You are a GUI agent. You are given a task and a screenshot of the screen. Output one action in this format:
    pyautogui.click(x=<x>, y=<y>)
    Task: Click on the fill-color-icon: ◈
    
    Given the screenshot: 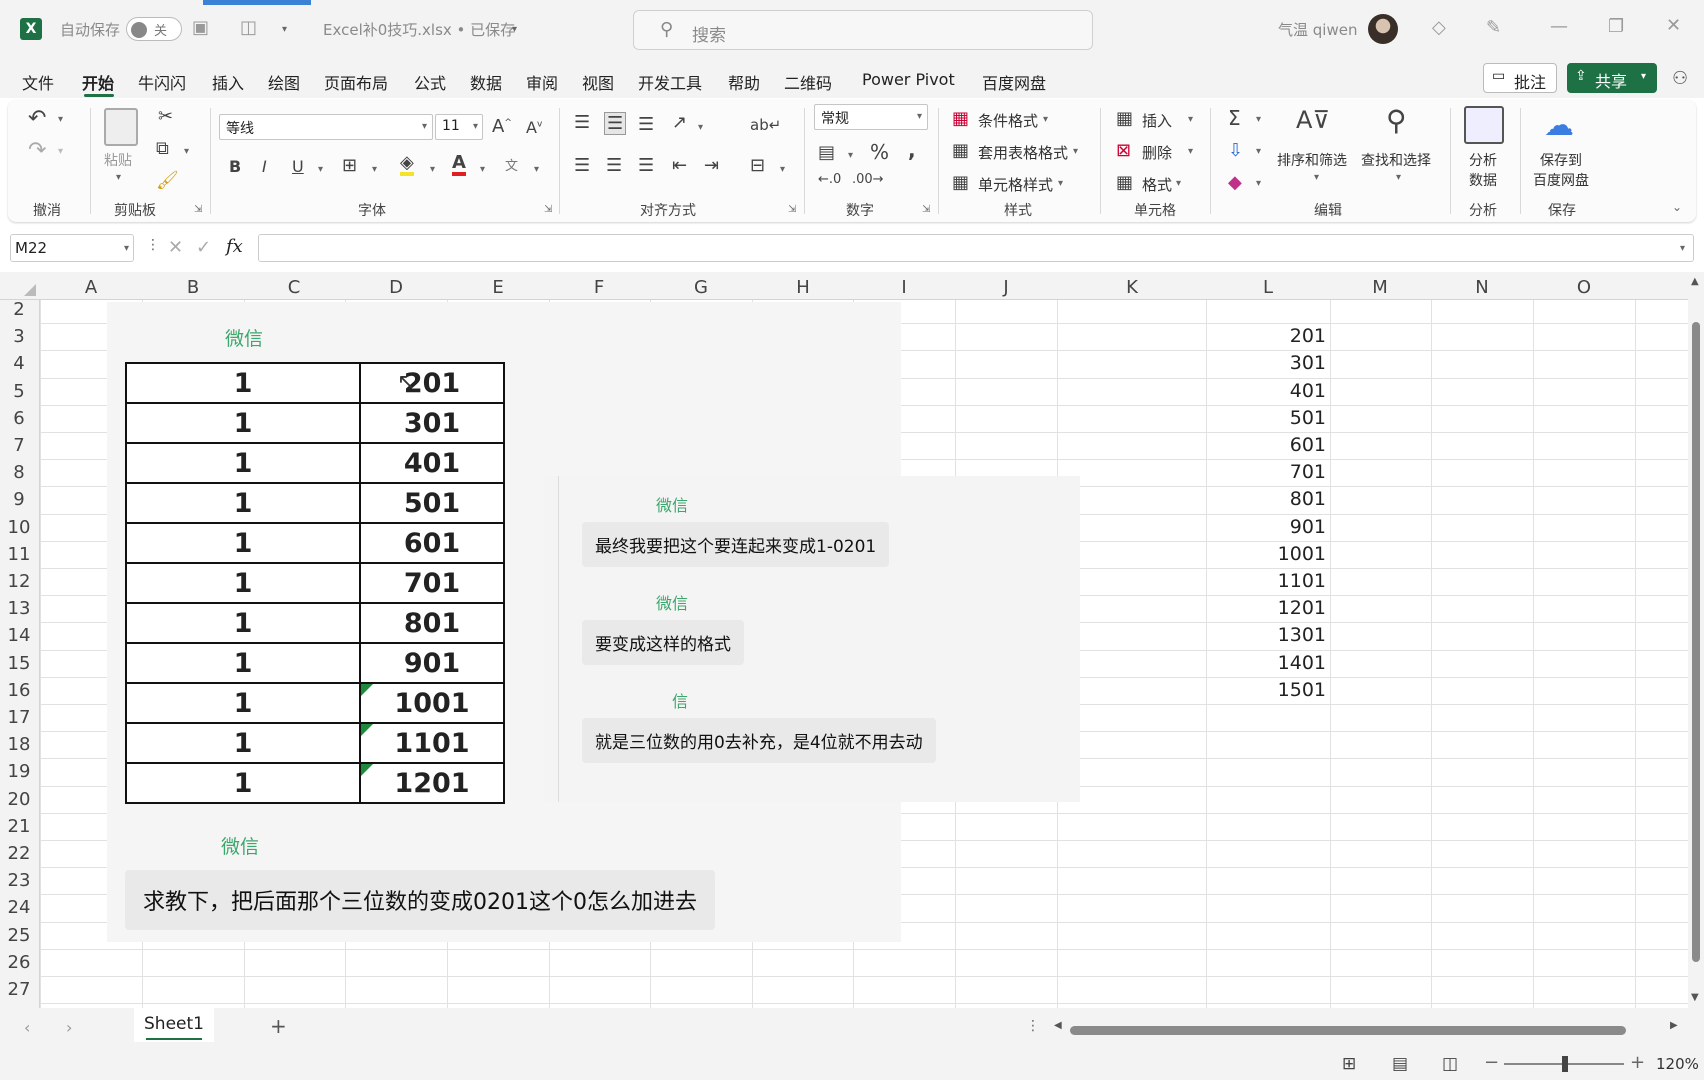 What is the action you would take?
    pyautogui.click(x=407, y=165)
    